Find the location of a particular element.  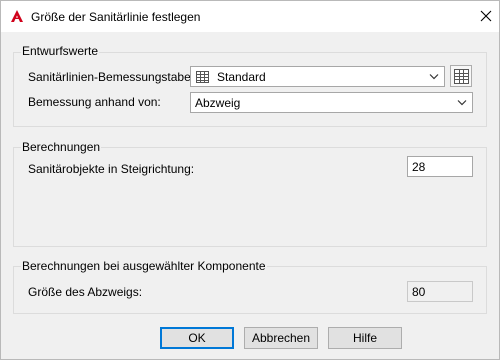

sizing-basis-dropdown: Abzweig is located at coordinates (331, 102).